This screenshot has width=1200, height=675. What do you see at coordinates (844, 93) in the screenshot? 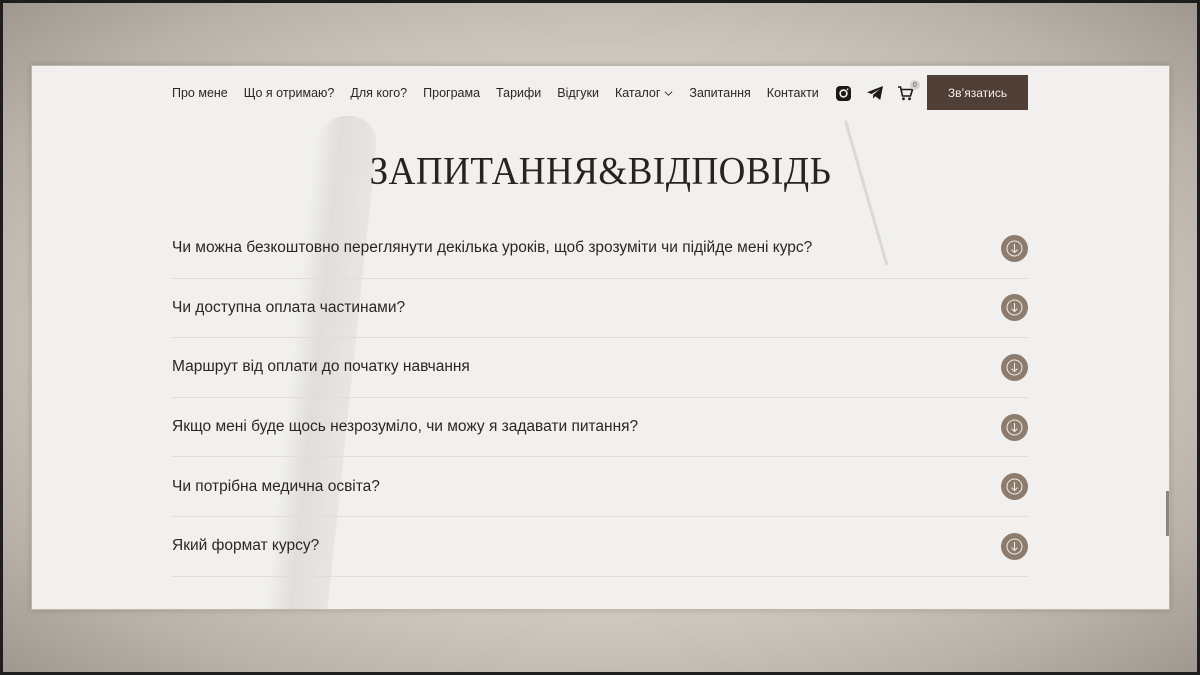
I see `instagram-icon` at bounding box center [844, 93].